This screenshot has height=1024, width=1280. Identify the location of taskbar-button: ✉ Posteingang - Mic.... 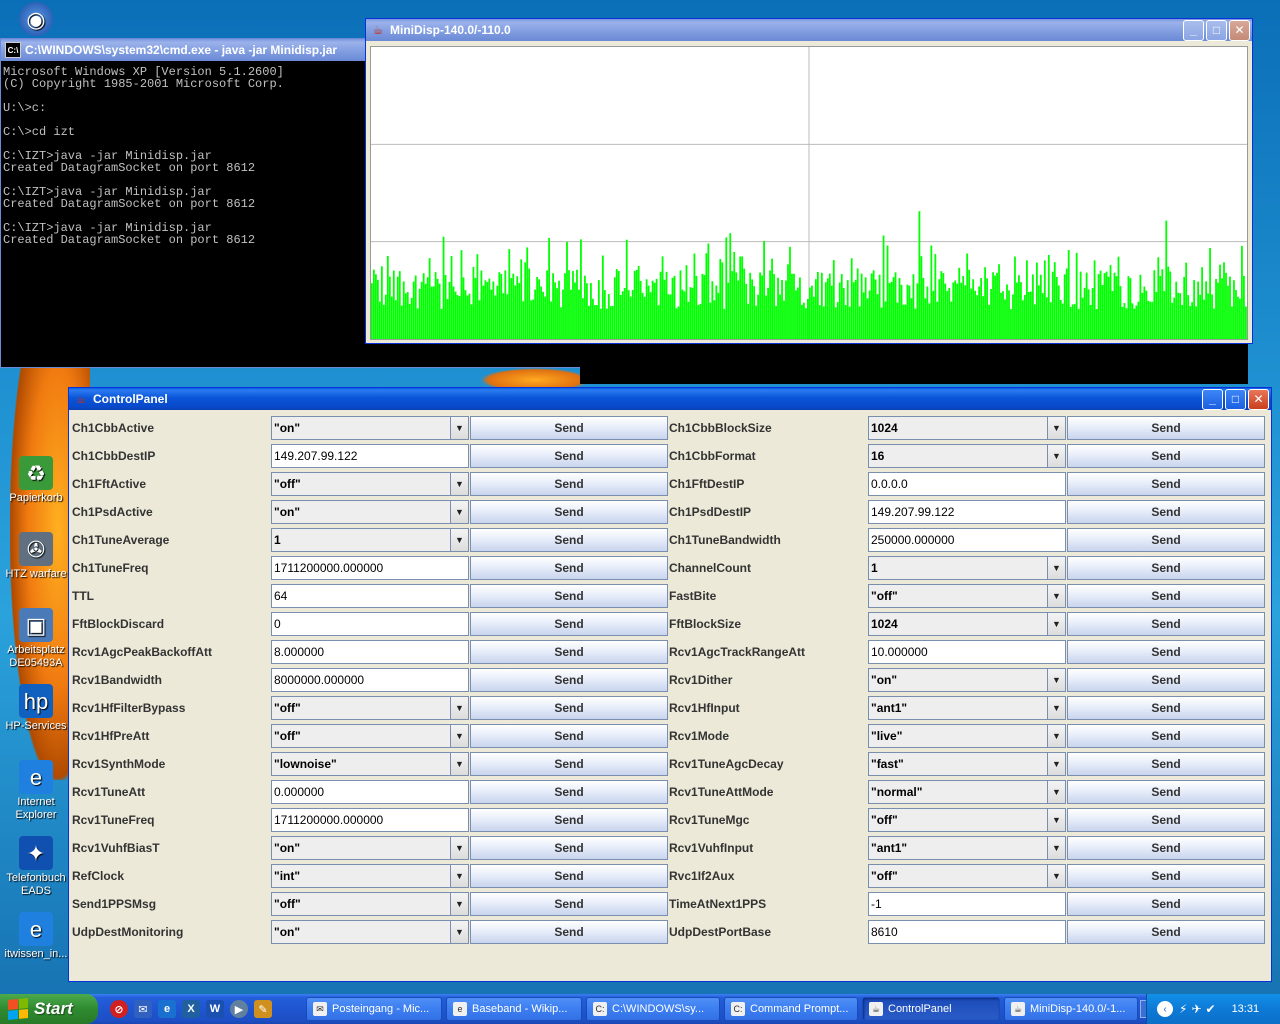
(374, 1009).